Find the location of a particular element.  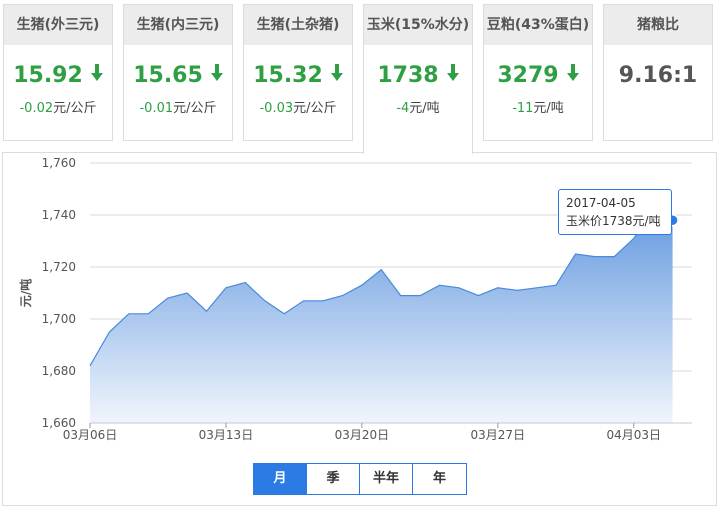

card-price-value: 15.65 is located at coordinates (168, 75).